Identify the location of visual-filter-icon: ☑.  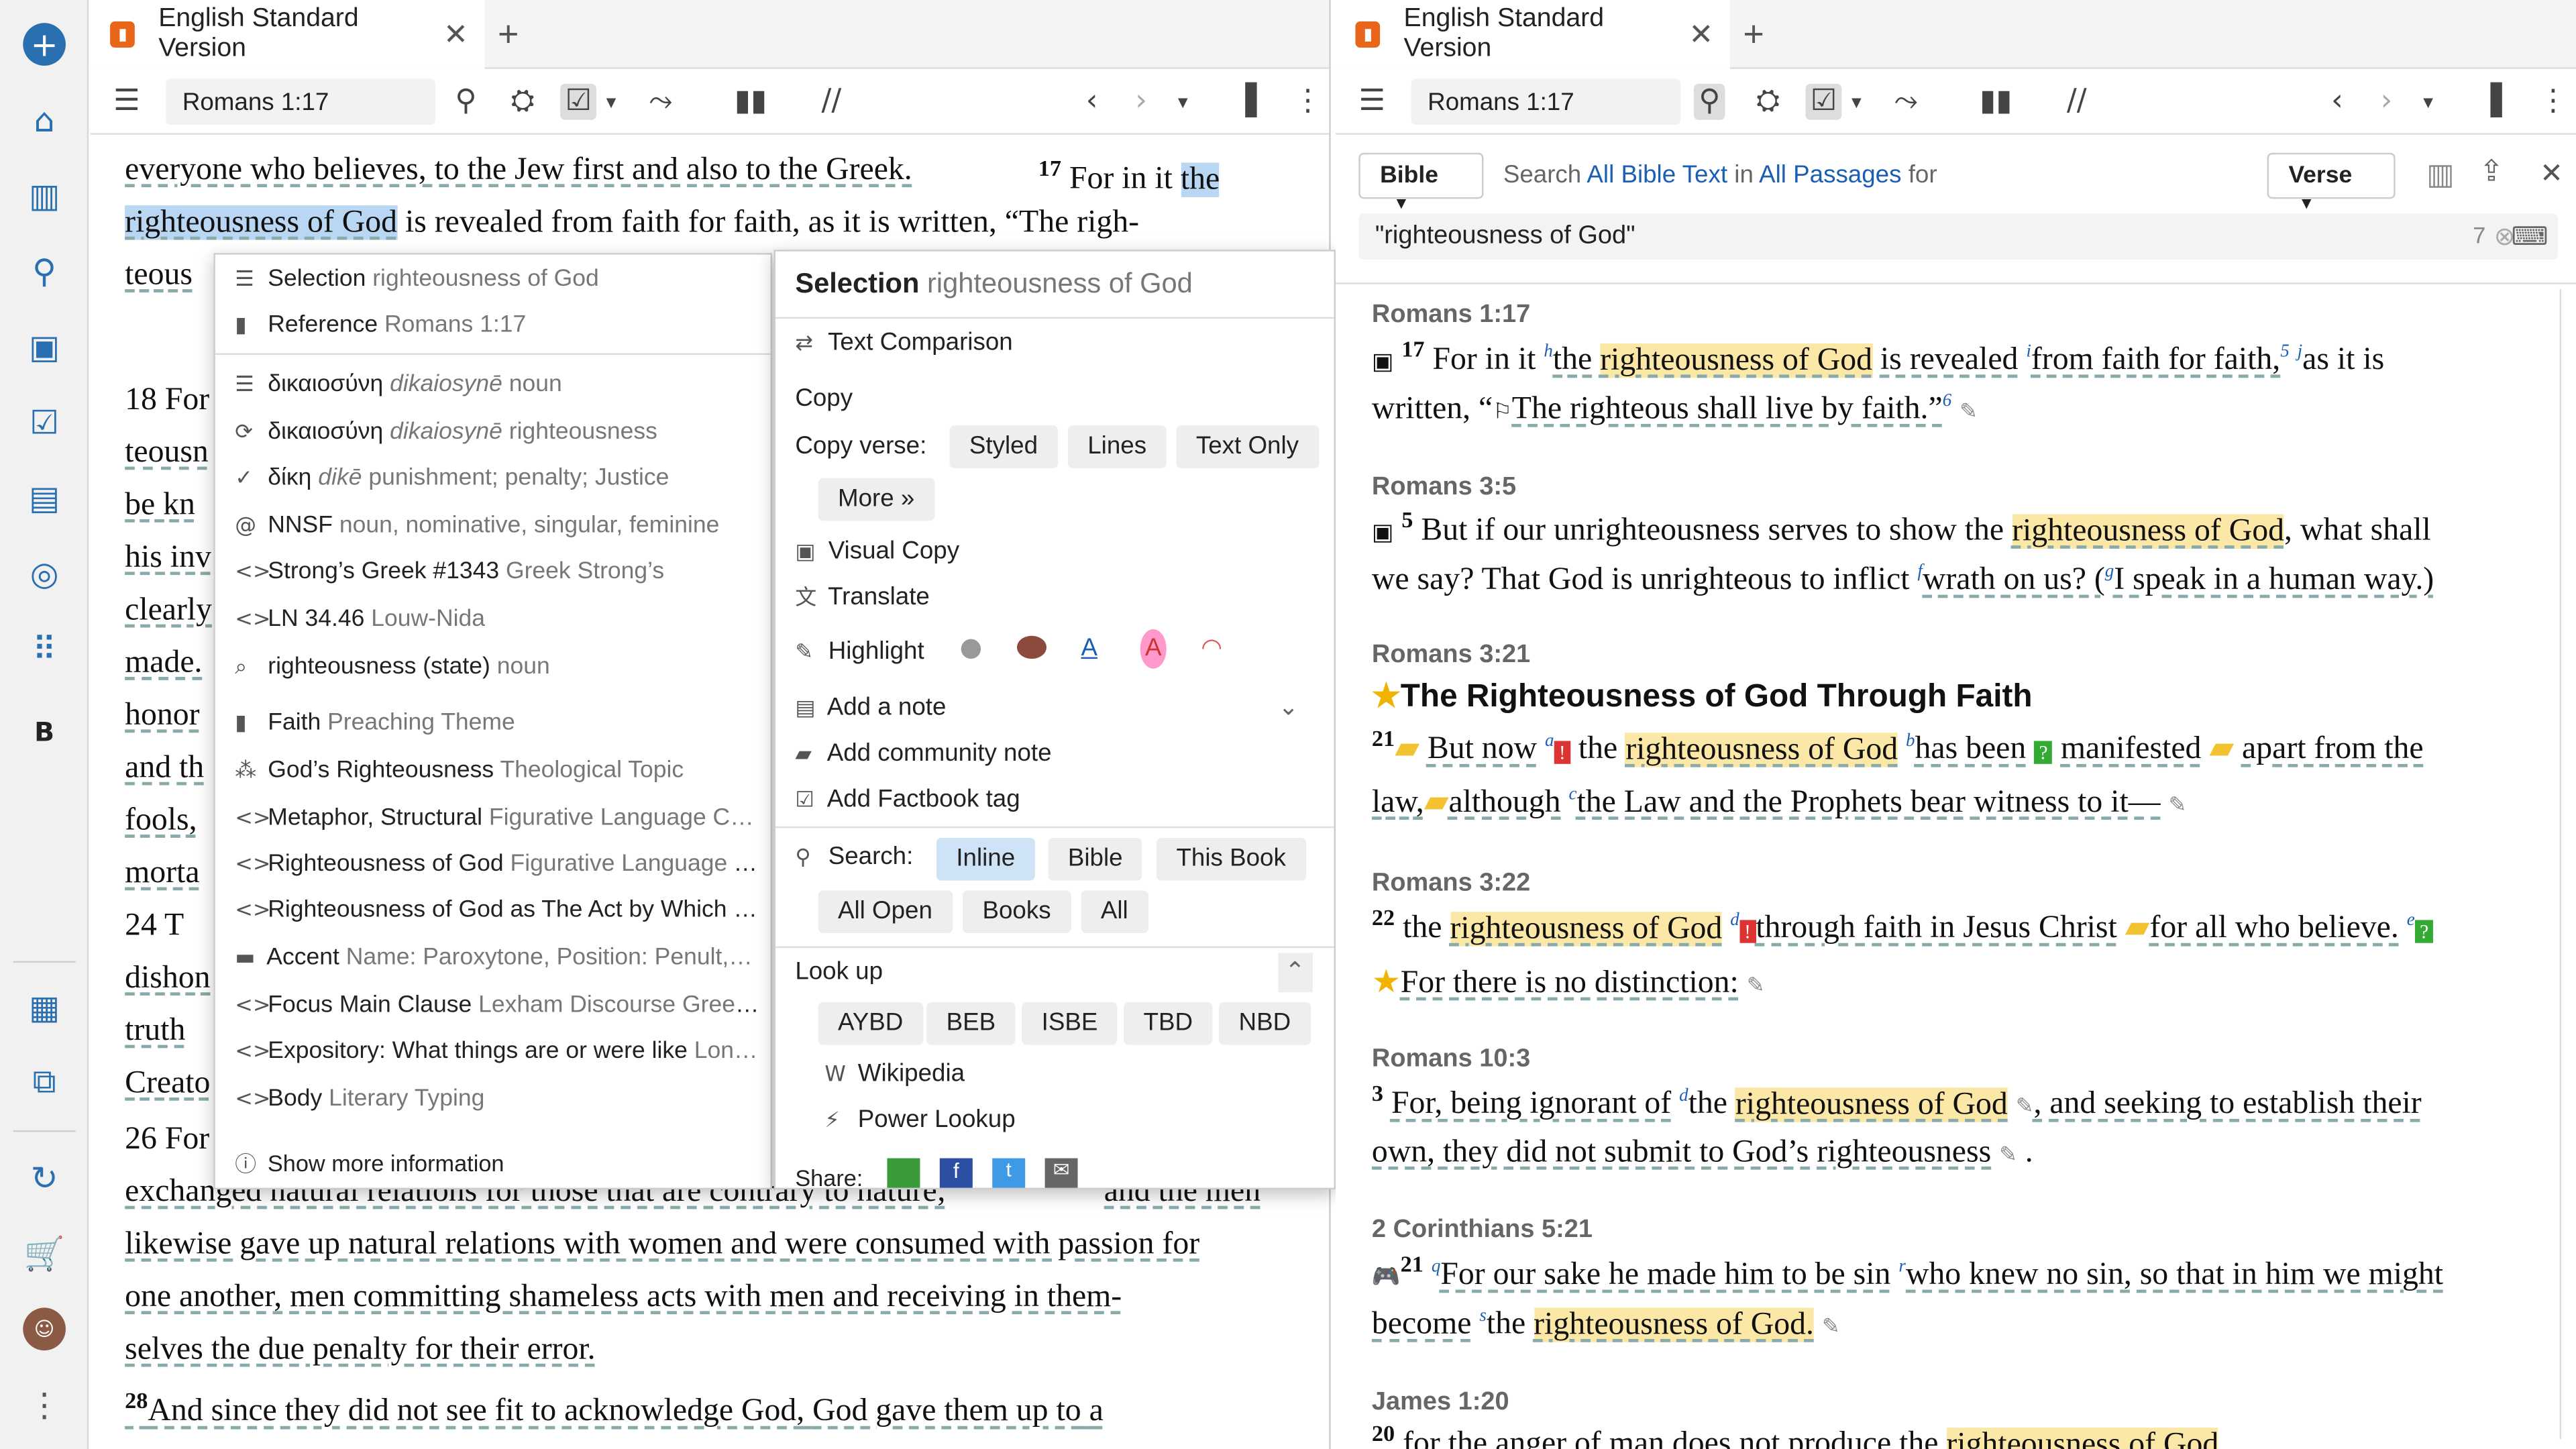
(578, 101).